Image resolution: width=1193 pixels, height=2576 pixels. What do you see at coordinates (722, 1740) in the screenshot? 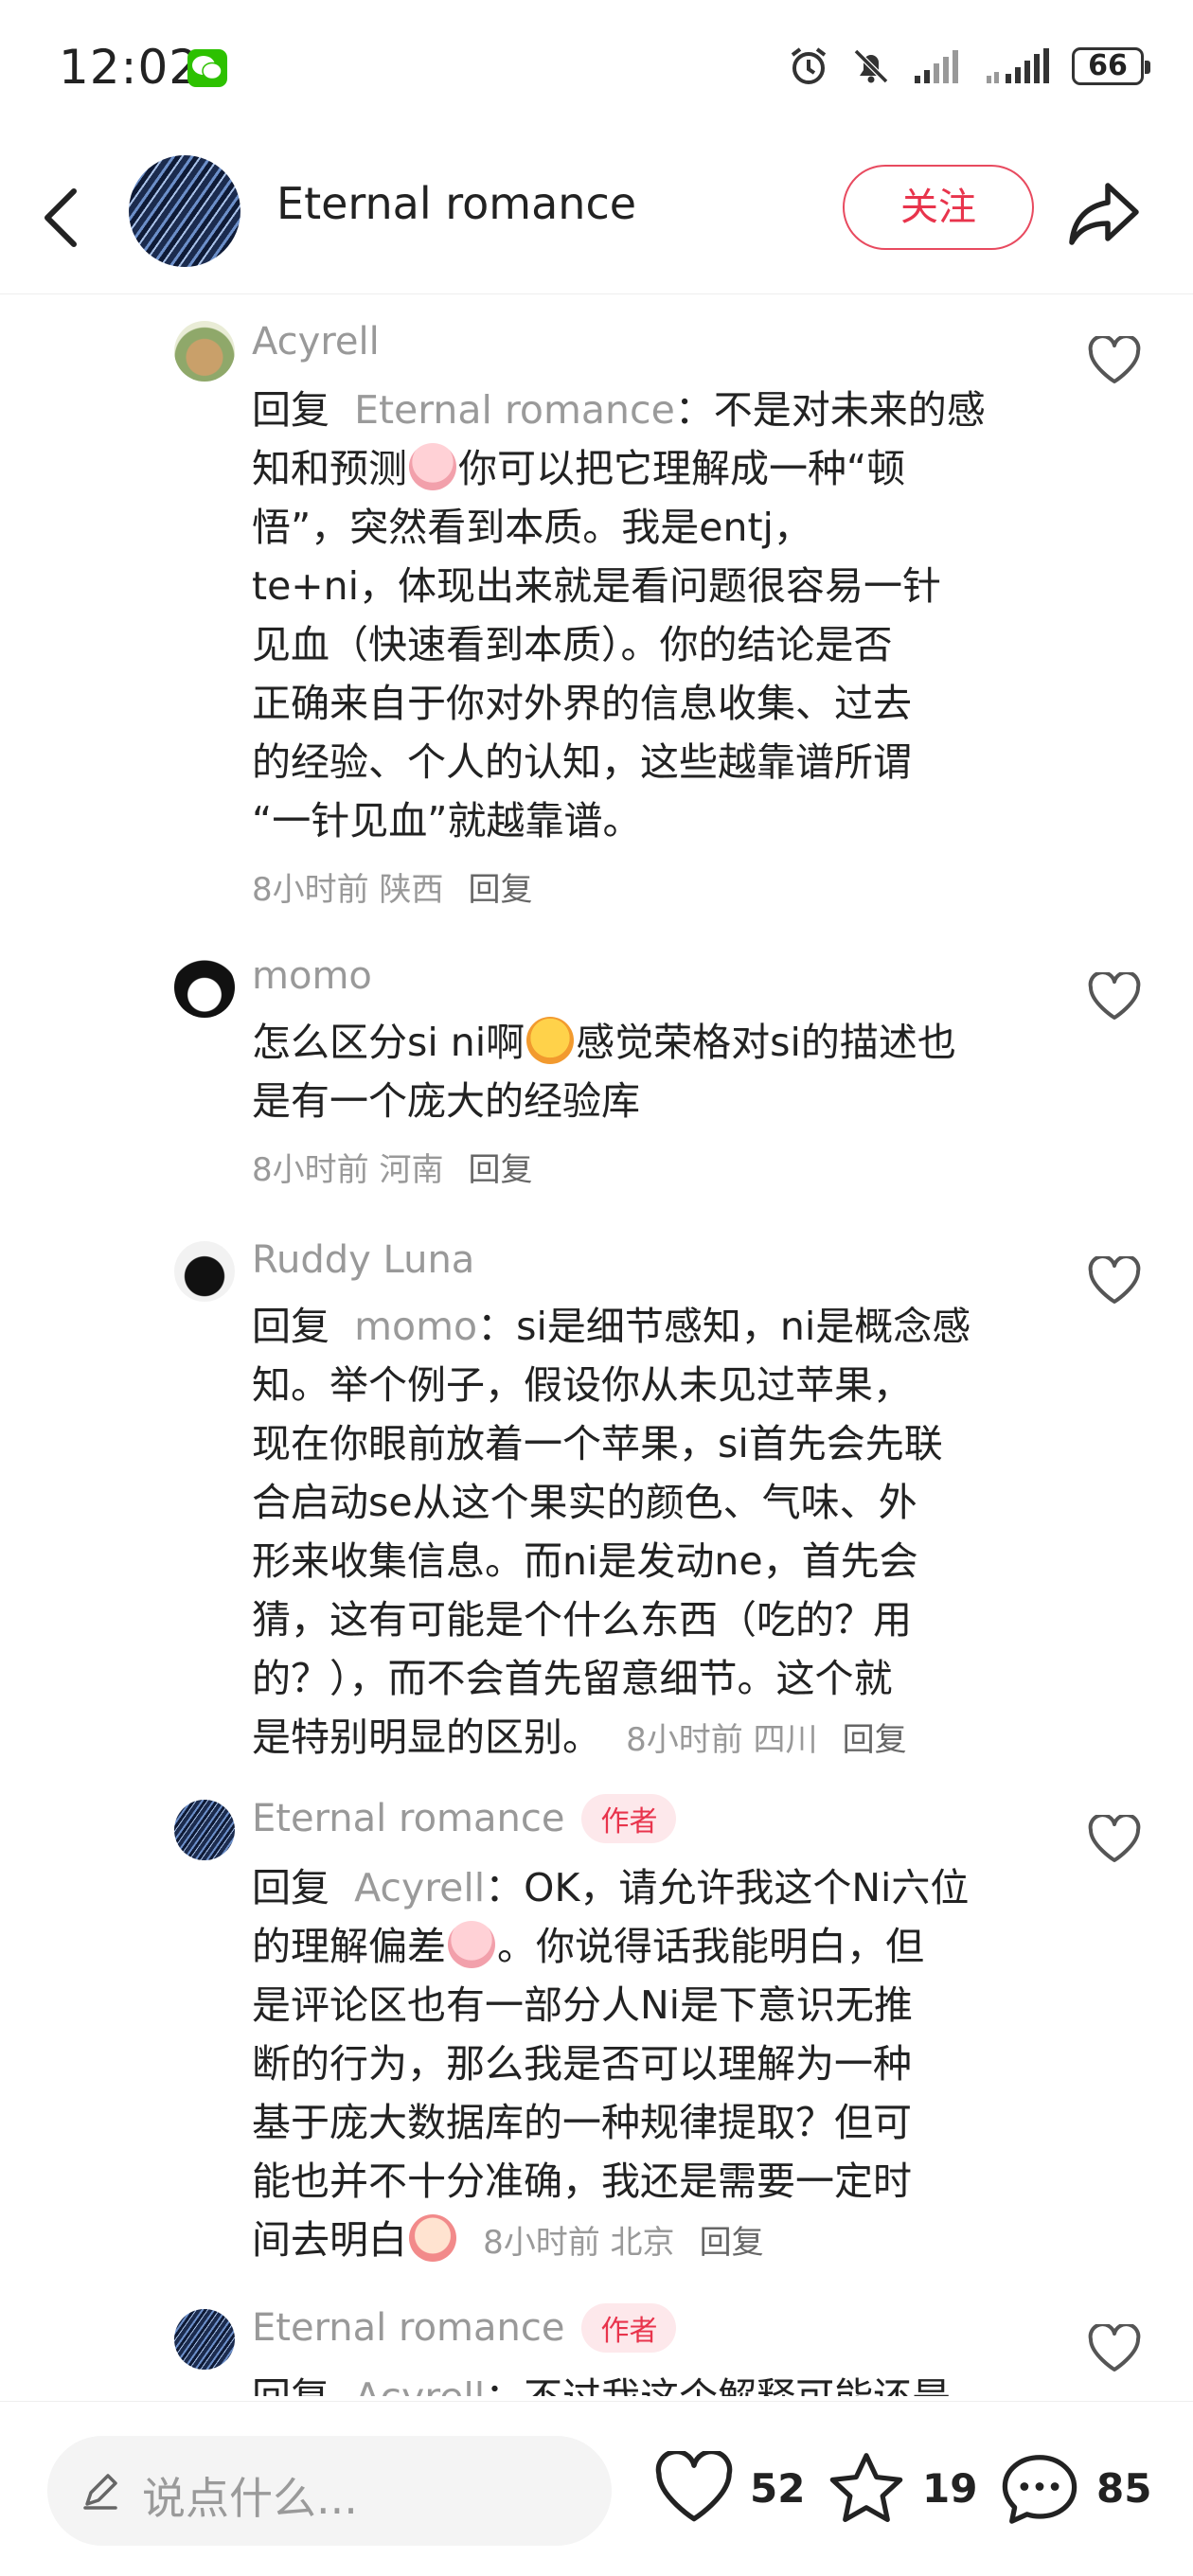
I see `comment-time-location: 8小时前 四川` at bounding box center [722, 1740].